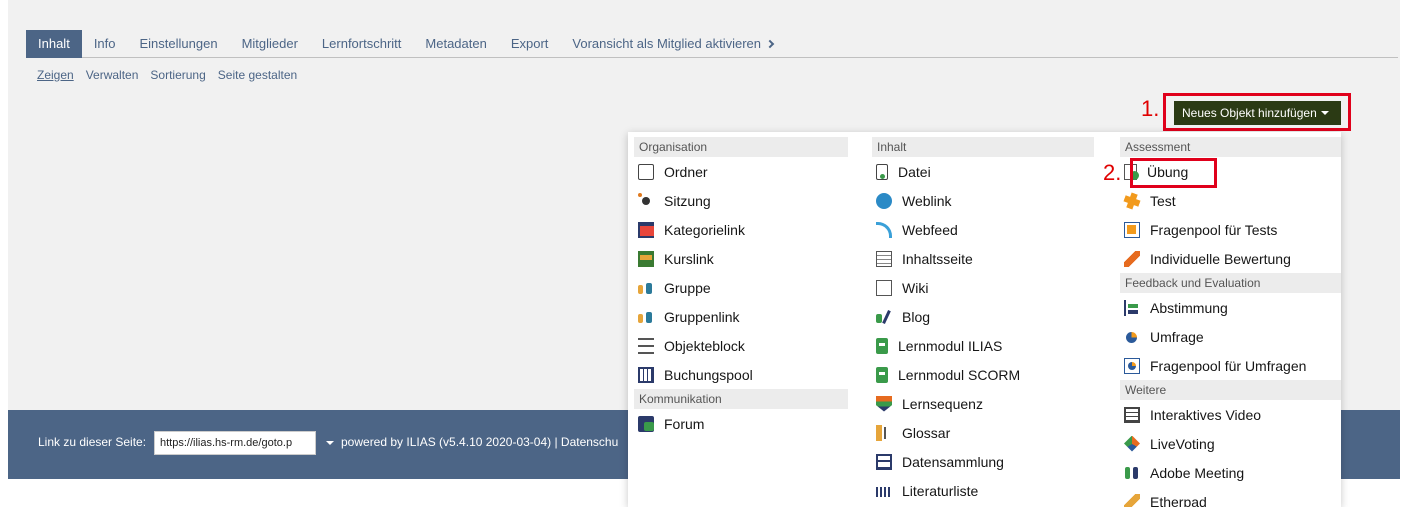 The width and height of the screenshot is (1404, 507). What do you see at coordinates (741, 345) in the screenshot?
I see `menu-item-objekteblock: Objekteblock` at bounding box center [741, 345].